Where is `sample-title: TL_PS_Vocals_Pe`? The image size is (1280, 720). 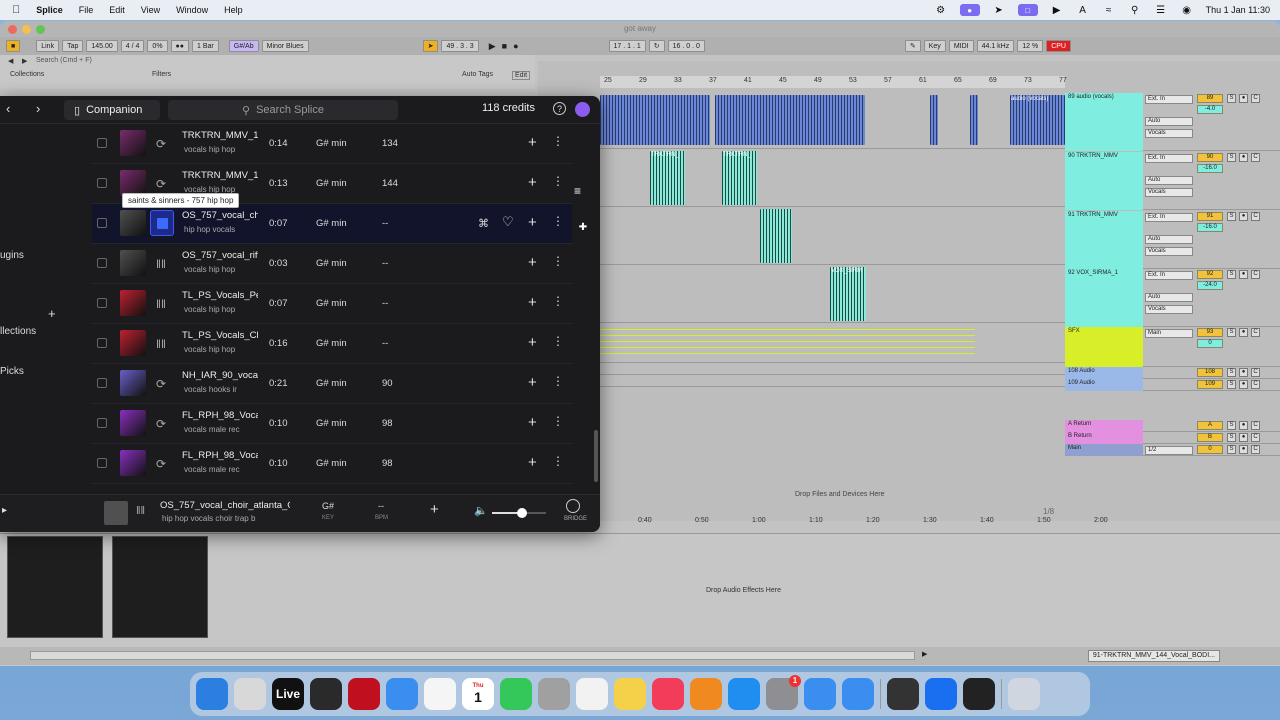
sample-title: TL_PS_Vocals_Pe is located at coordinates (220, 295).